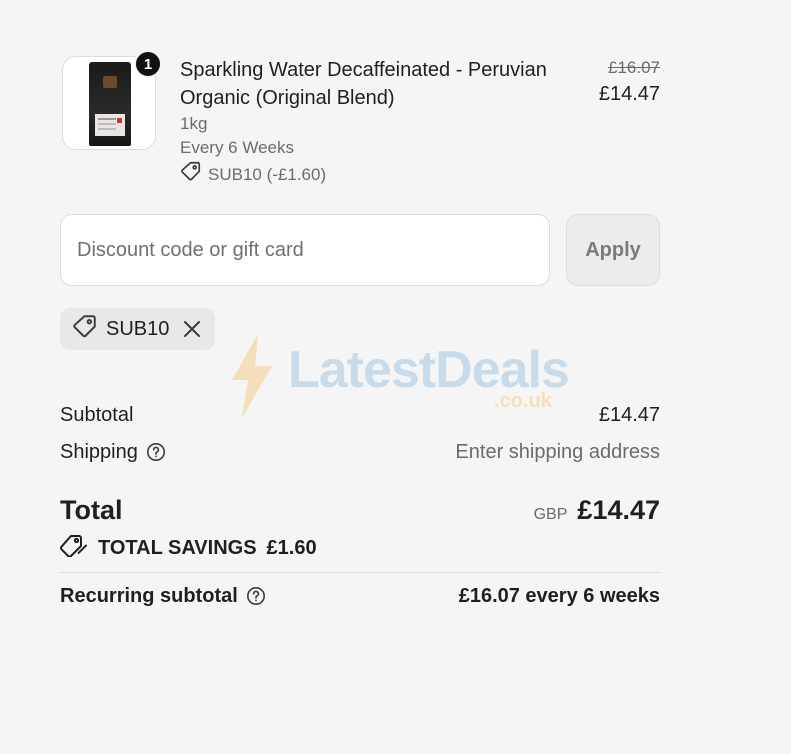  Describe the element at coordinates (634, 67) in the screenshot. I see `price-original: £16.07` at that location.